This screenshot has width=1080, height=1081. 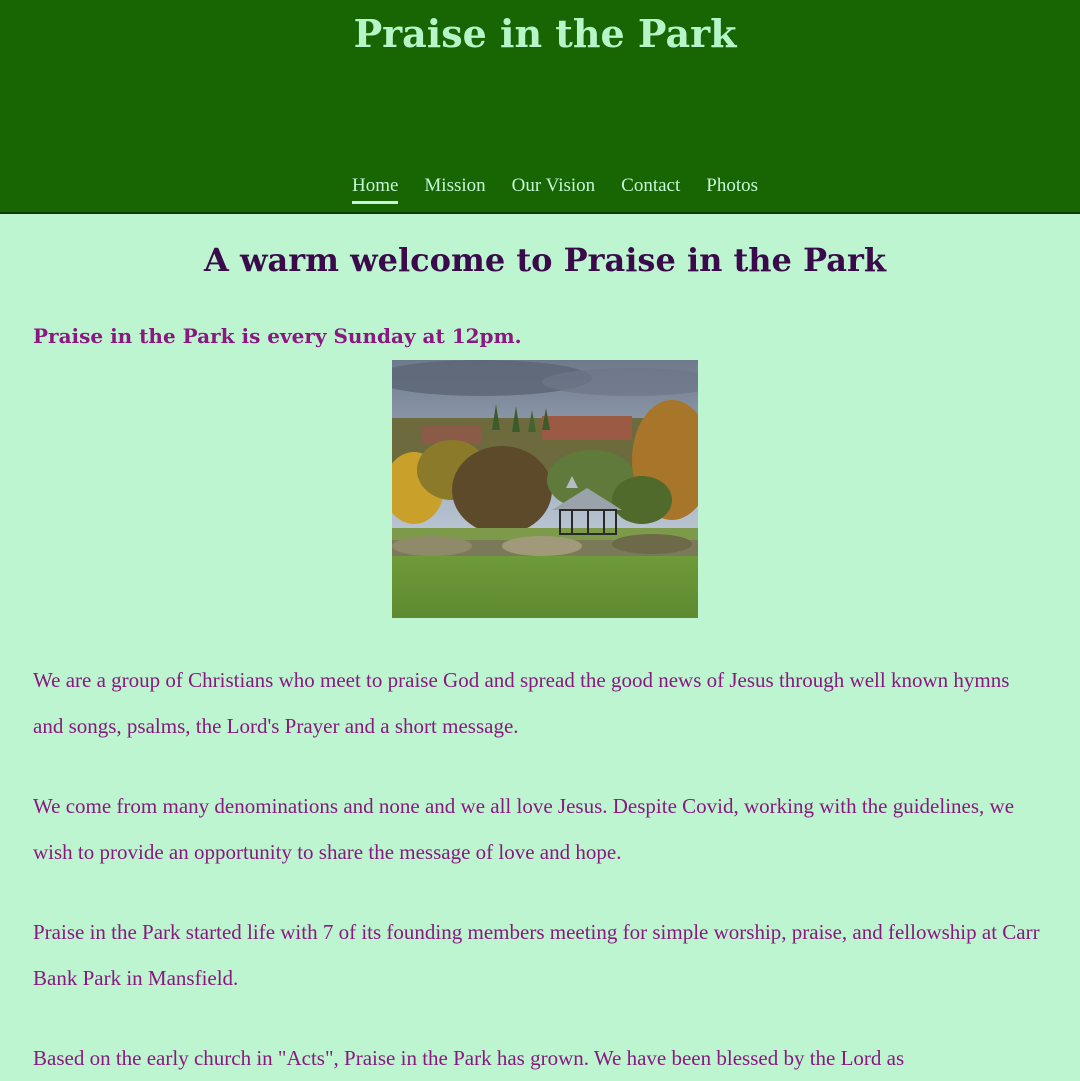 I want to click on main-nav: Home Mission Our Vision Contact Photos, so click(x=540, y=189).